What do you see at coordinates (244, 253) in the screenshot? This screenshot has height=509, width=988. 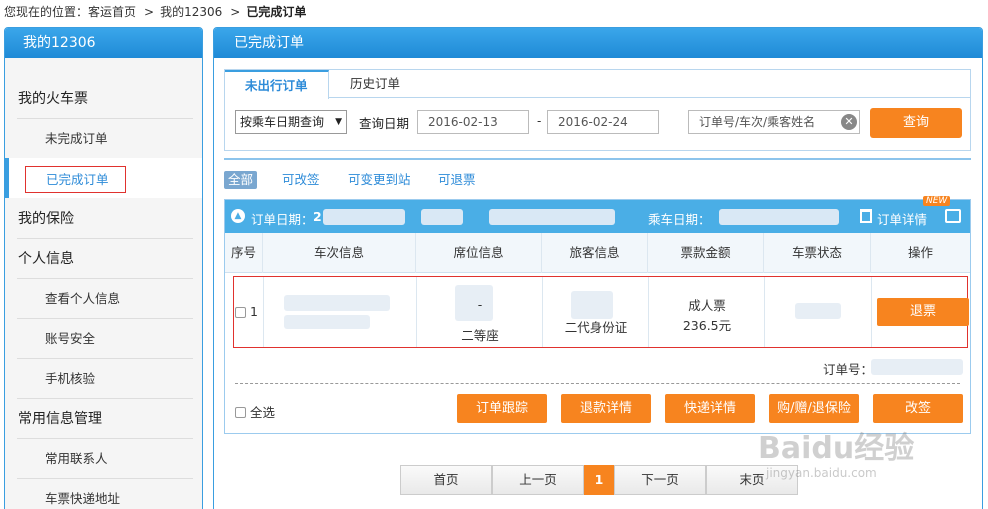 I see `col-index: 序号` at bounding box center [244, 253].